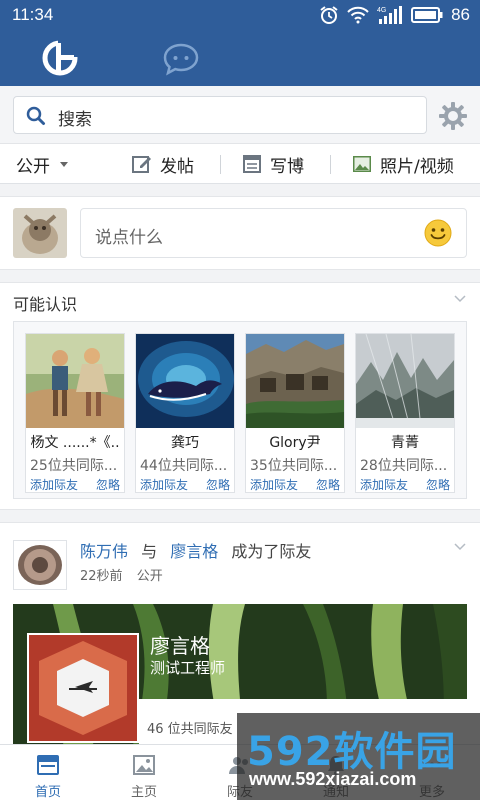 The height and width of the screenshot is (800, 480). I want to click on status-time: 11:34, so click(33, 14).